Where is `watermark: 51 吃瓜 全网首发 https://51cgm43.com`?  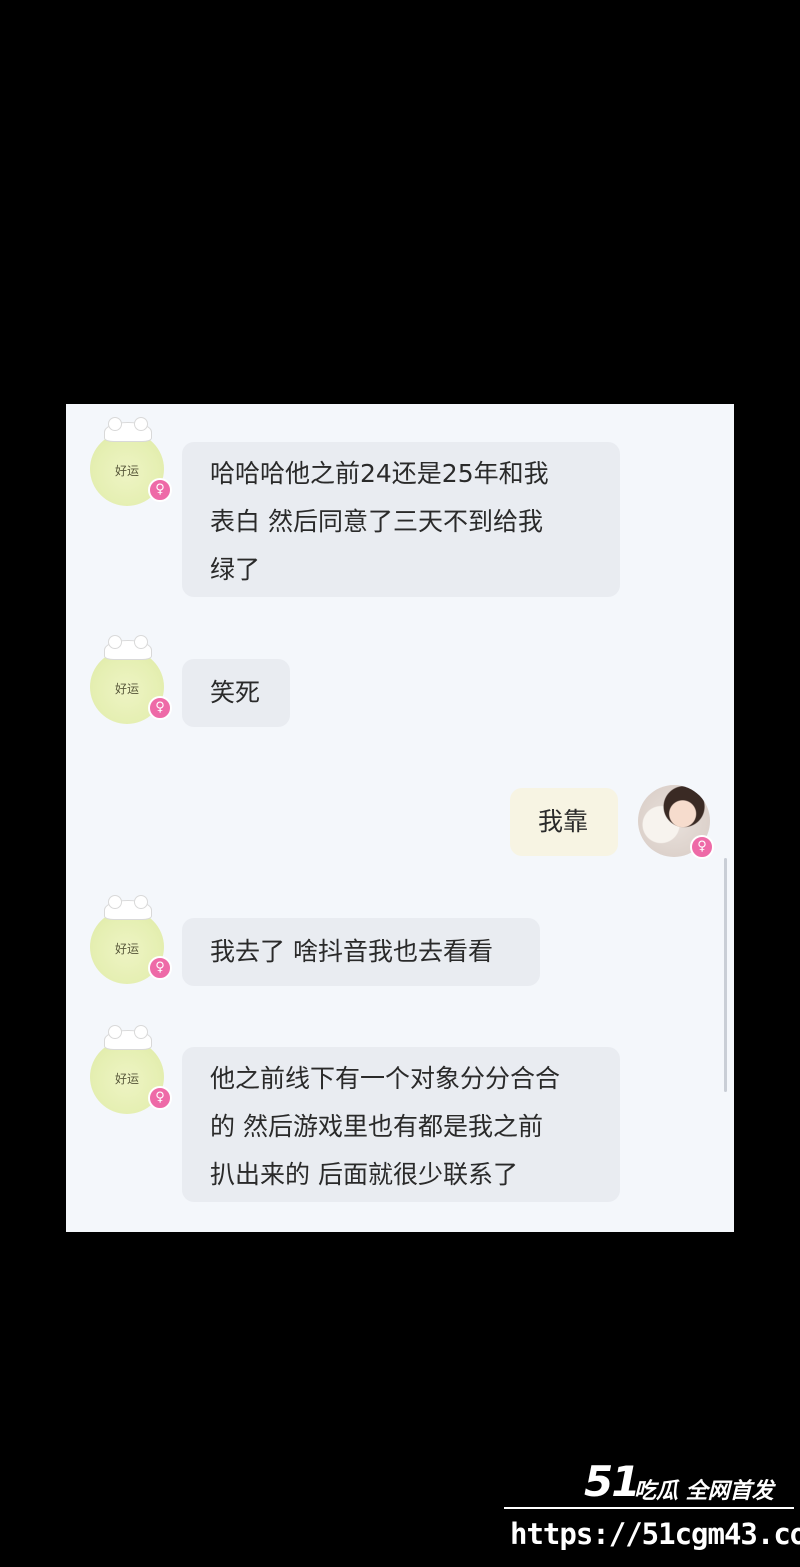 watermark: 51 吃瓜 全网首发 https://51cgm43.com is located at coordinates (650, 1511).